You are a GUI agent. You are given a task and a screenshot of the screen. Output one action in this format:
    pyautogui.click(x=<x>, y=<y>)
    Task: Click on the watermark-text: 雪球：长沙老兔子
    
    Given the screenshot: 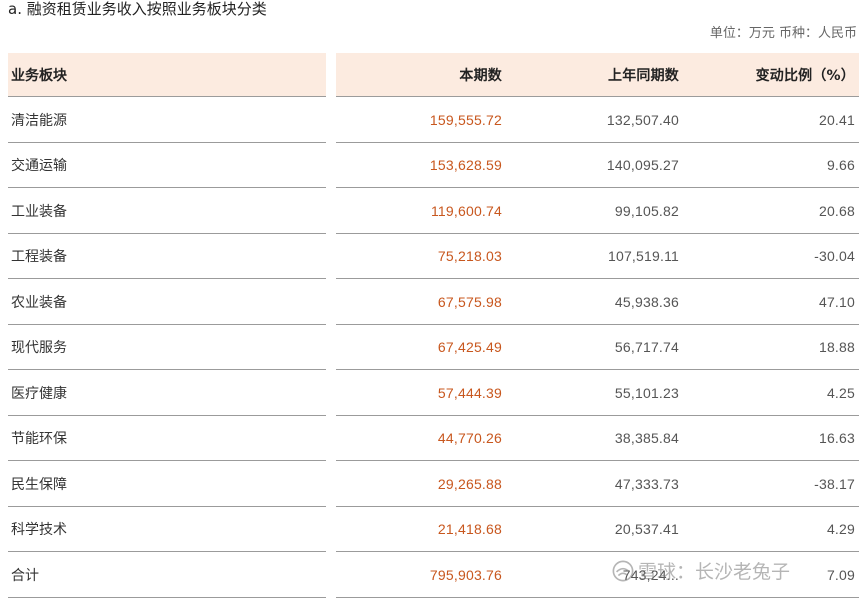 What is the action you would take?
    pyautogui.click(x=714, y=572)
    